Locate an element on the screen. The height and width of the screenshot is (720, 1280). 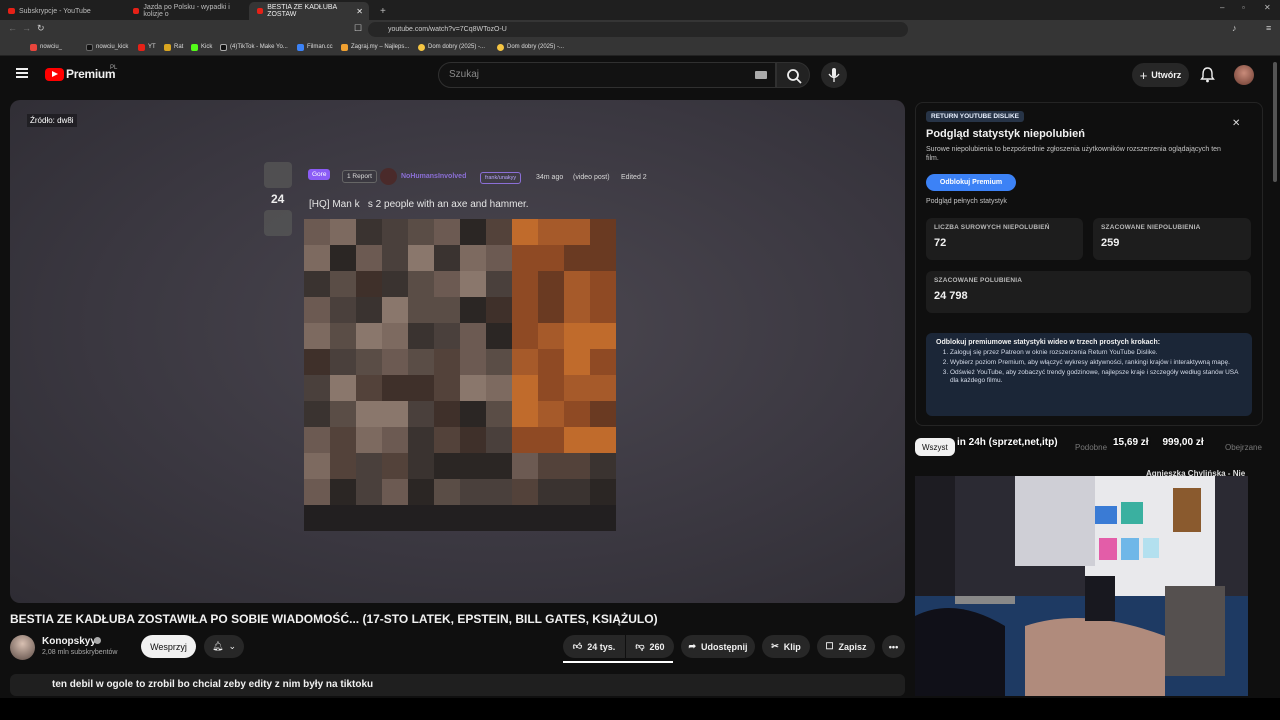
microphone-icon is located at coordinates (834, 75).